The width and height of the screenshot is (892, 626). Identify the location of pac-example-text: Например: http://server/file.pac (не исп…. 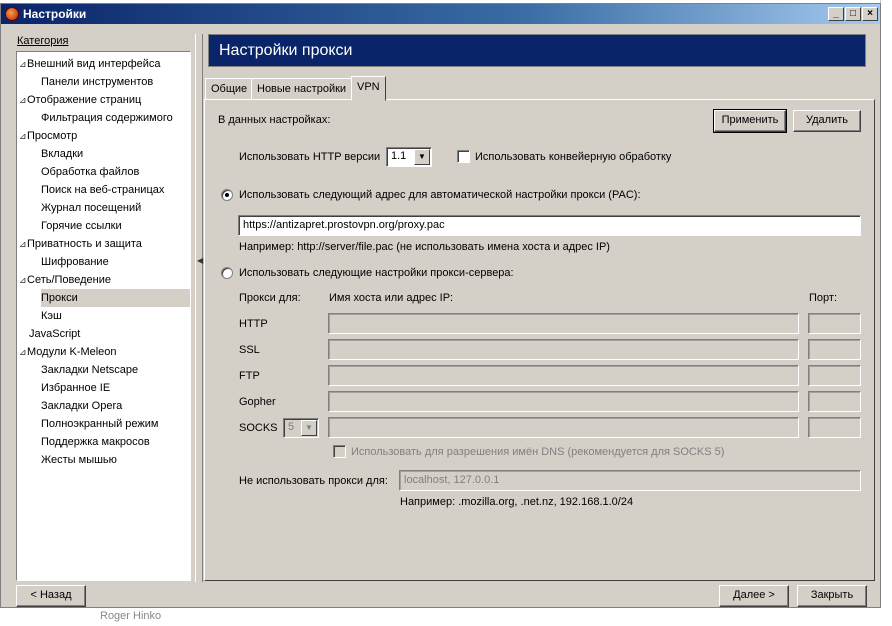
(424, 247).